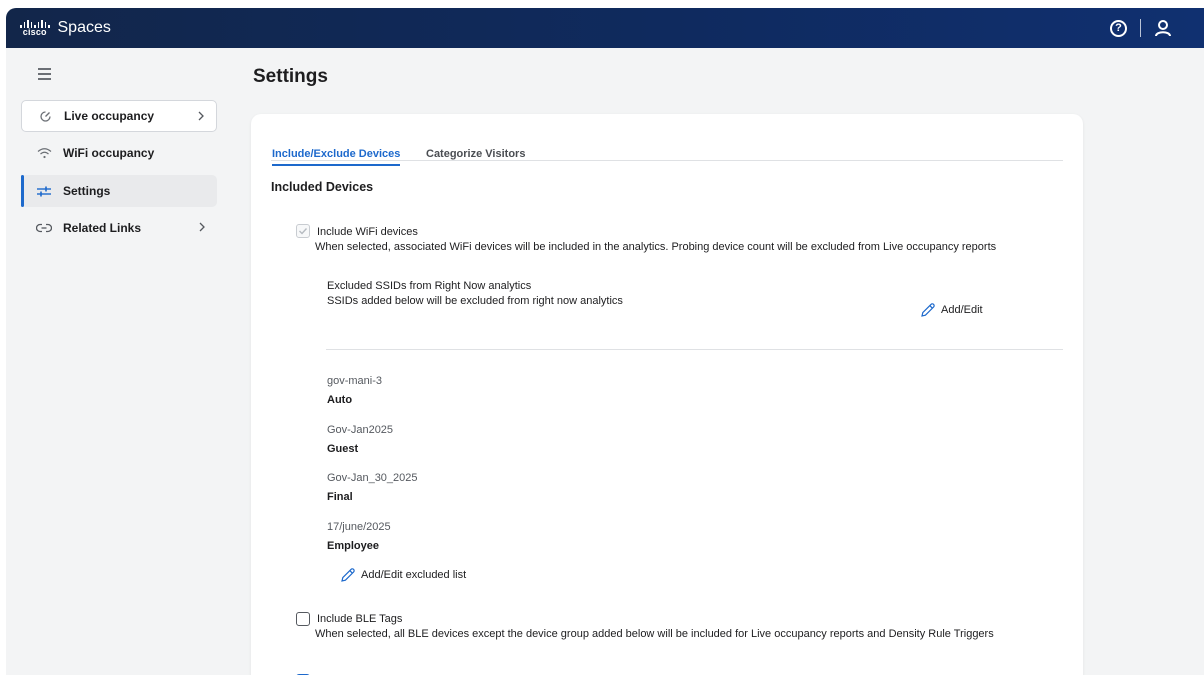  What do you see at coordinates (1140, 28) in the screenshot?
I see `header-divider` at bounding box center [1140, 28].